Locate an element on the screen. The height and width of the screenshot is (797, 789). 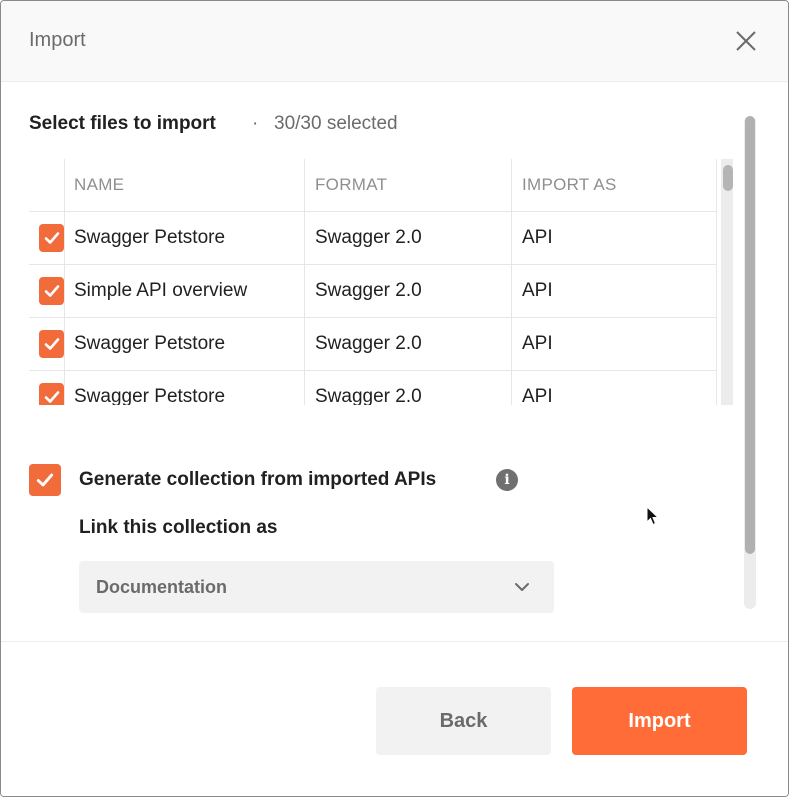
mouse-cursor-icon is located at coordinates (653, 515).